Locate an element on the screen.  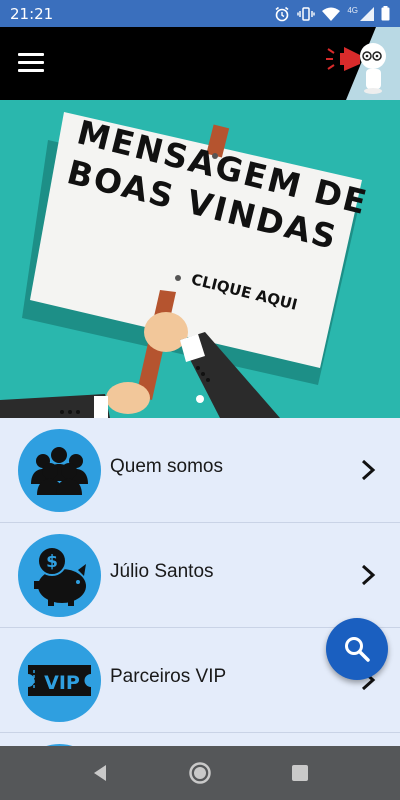
list-item-label: Parceiros VIP is located at coordinates (168, 676).